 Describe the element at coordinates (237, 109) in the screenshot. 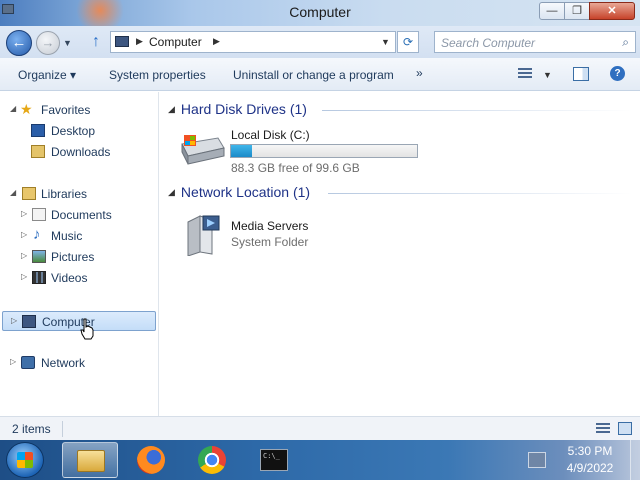

I see `group-header-hard-disk-drives: ◢ Hard Disk Drives (1)` at that location.